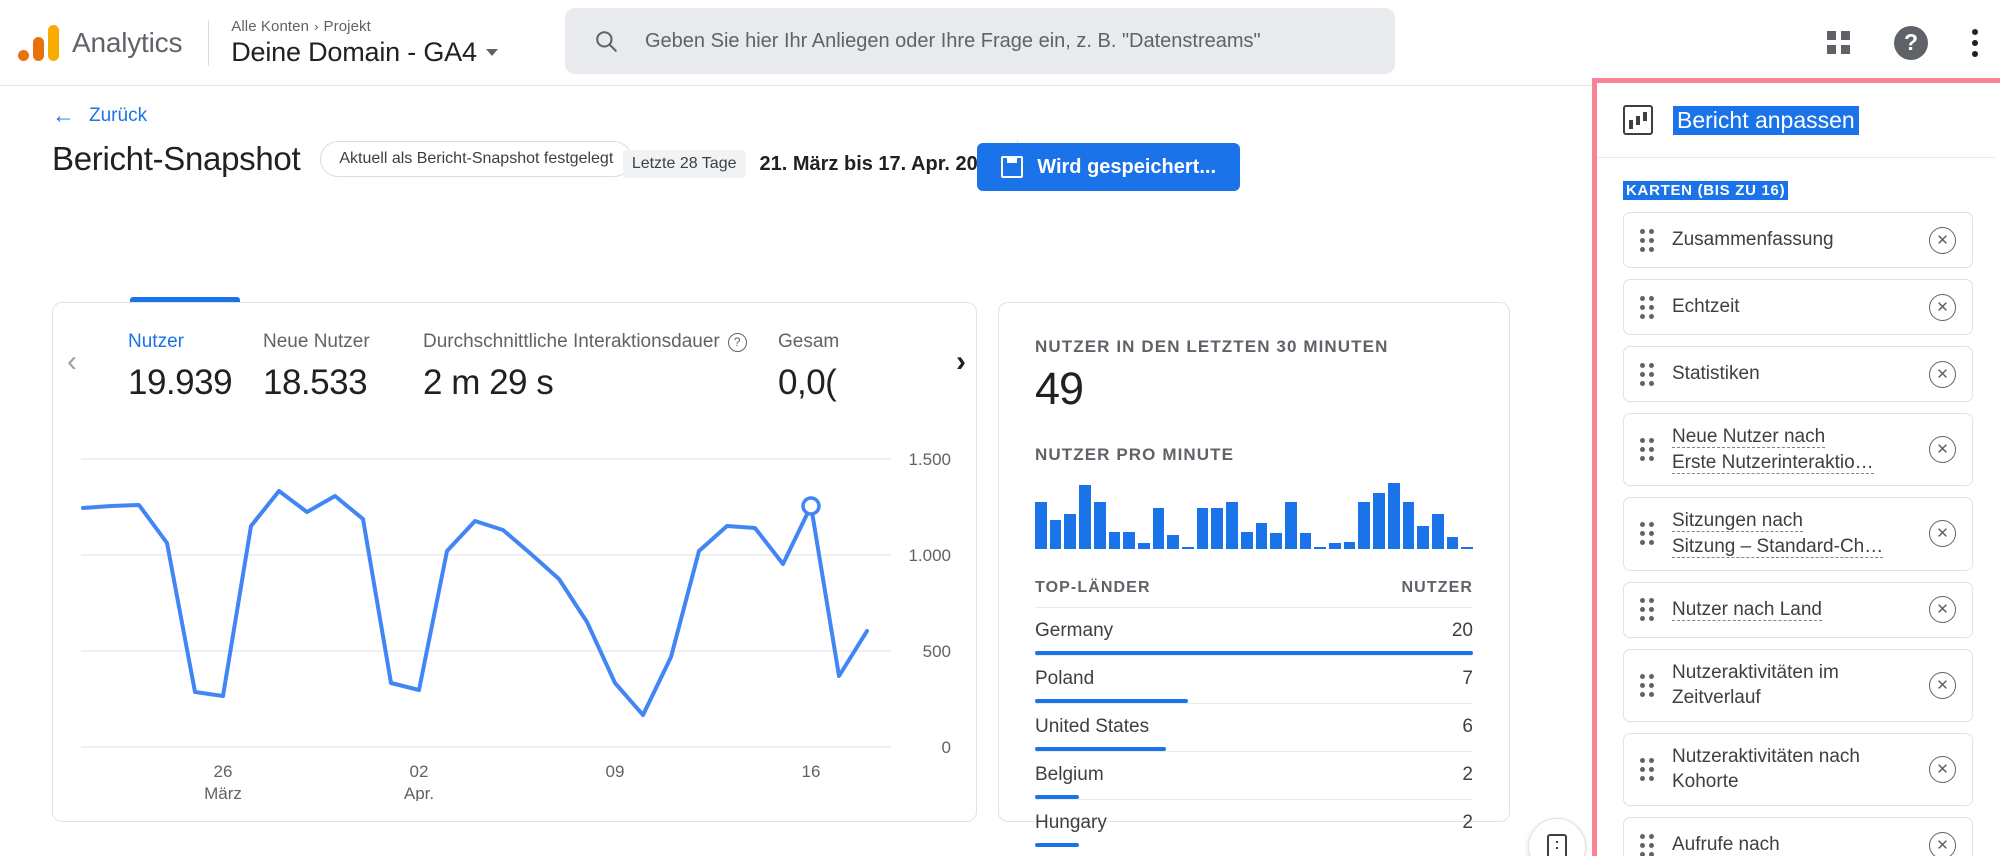  What do you see at coordinates (1092, 726) in the screenshot?
I see `country-name: United States` at bounding box center [1092, 726].